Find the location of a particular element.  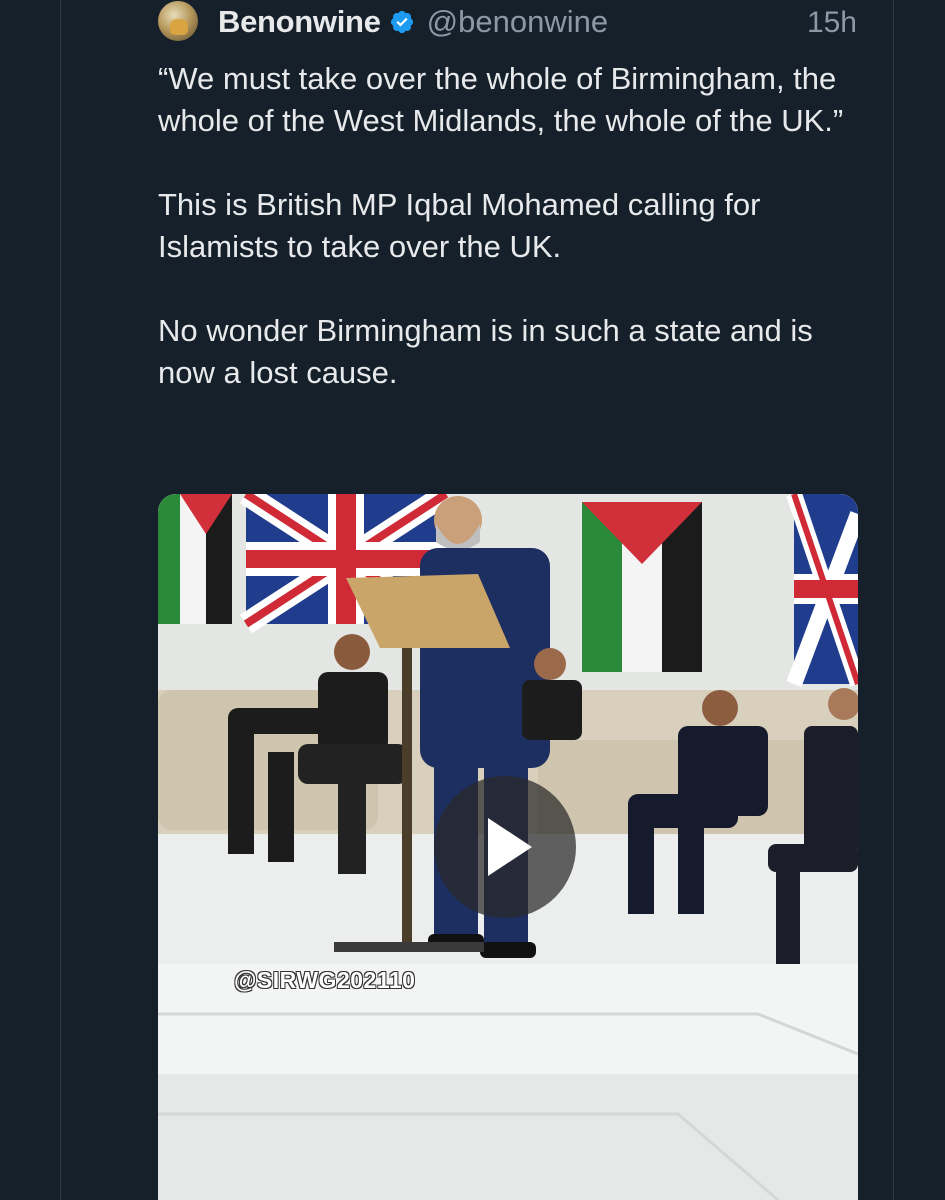

tweet-header: Benonwine @benonwine is located at coordinates (537, 22).